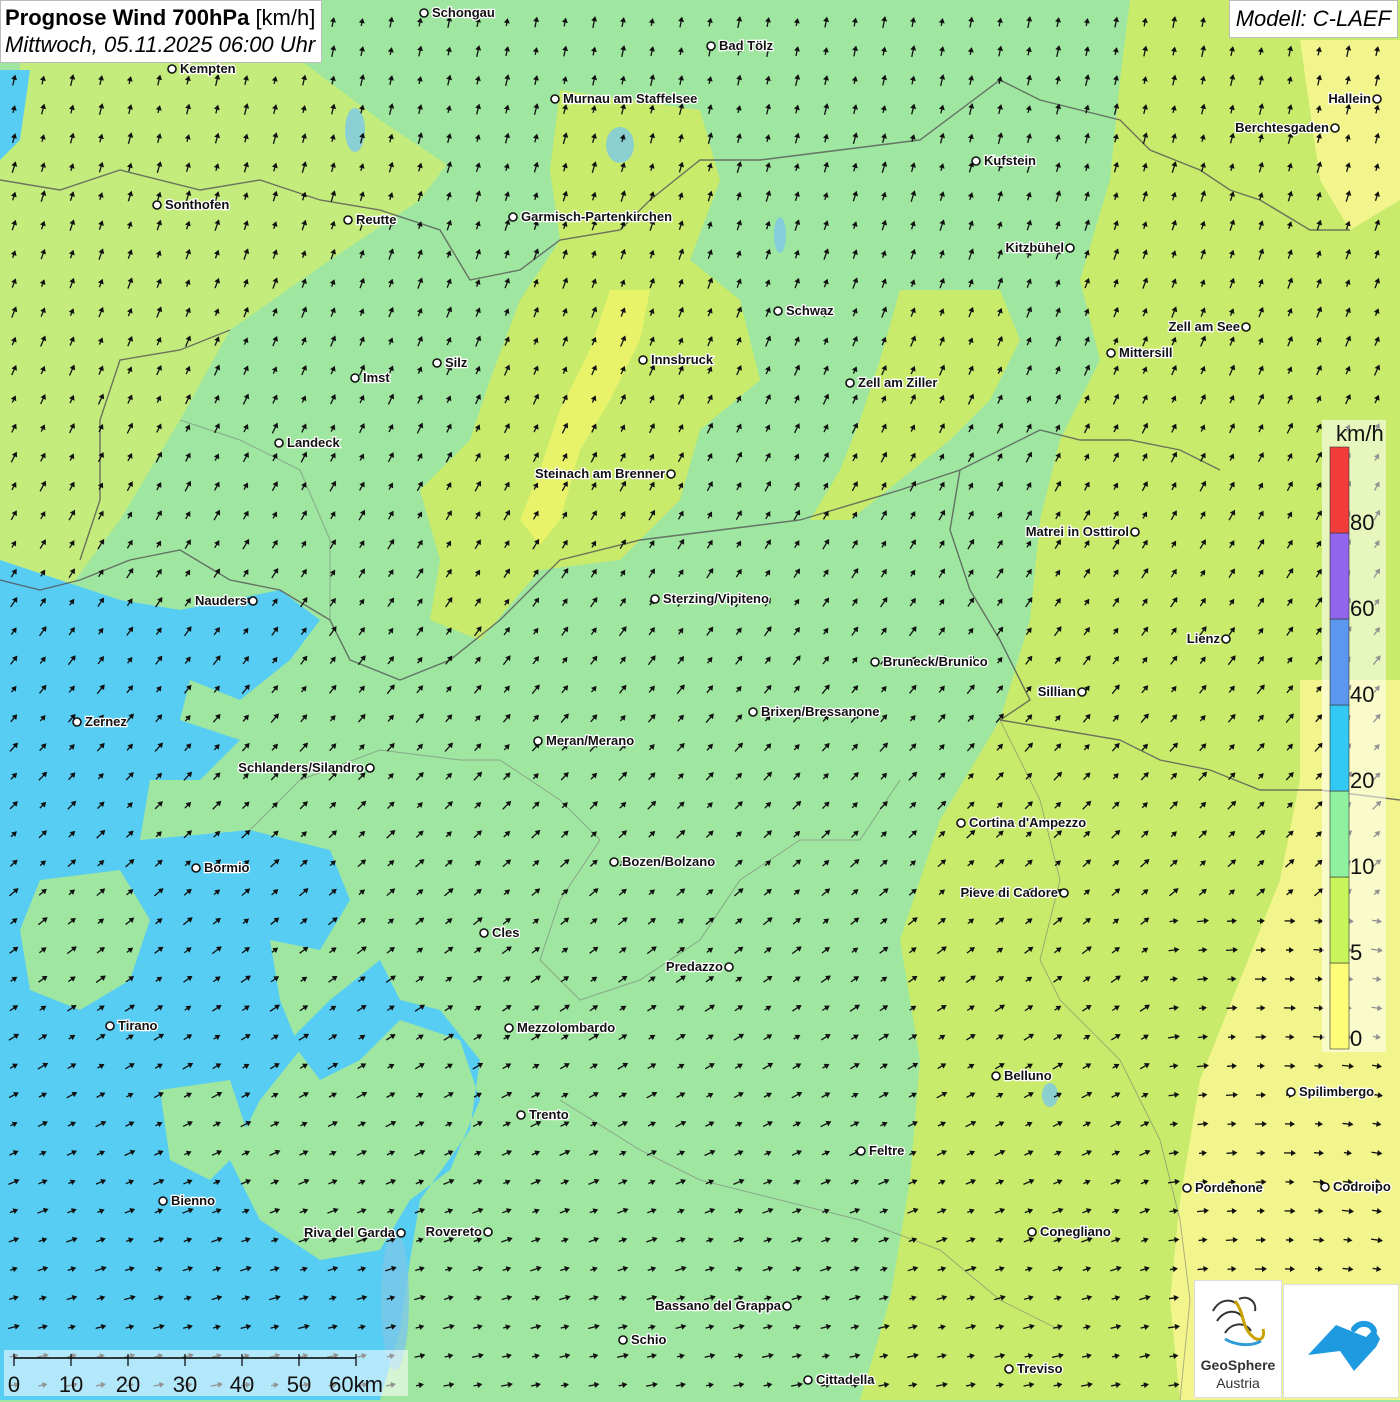  I want to click on cloud-arrow-icon, so click(1341, 1341).